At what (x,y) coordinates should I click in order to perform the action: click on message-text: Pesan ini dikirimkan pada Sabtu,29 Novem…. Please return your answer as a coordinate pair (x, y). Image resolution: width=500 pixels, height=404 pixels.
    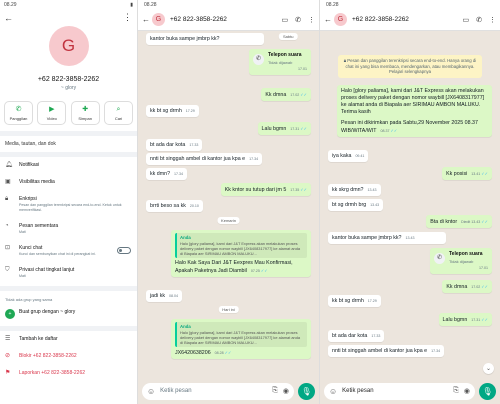
    Looking at the image, I should click on (409, 127).